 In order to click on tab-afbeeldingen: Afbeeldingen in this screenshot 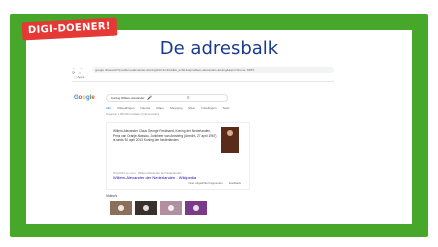, I will do `click(126, 108)`.